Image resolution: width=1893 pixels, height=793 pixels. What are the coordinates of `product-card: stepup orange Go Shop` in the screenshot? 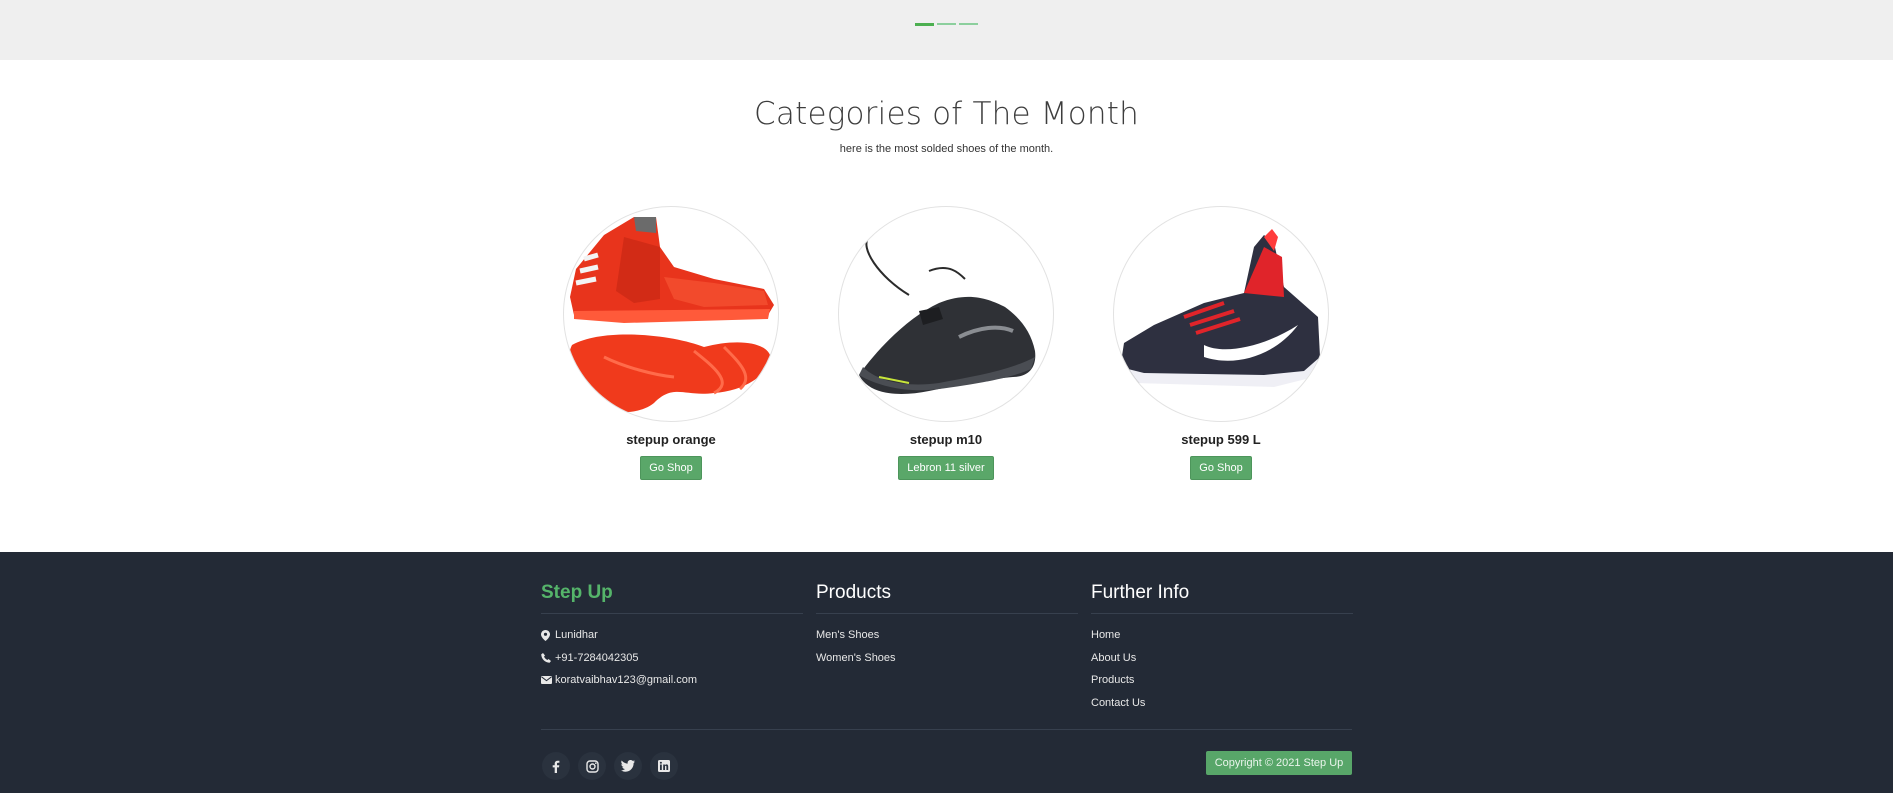 It's located at (671, 343).